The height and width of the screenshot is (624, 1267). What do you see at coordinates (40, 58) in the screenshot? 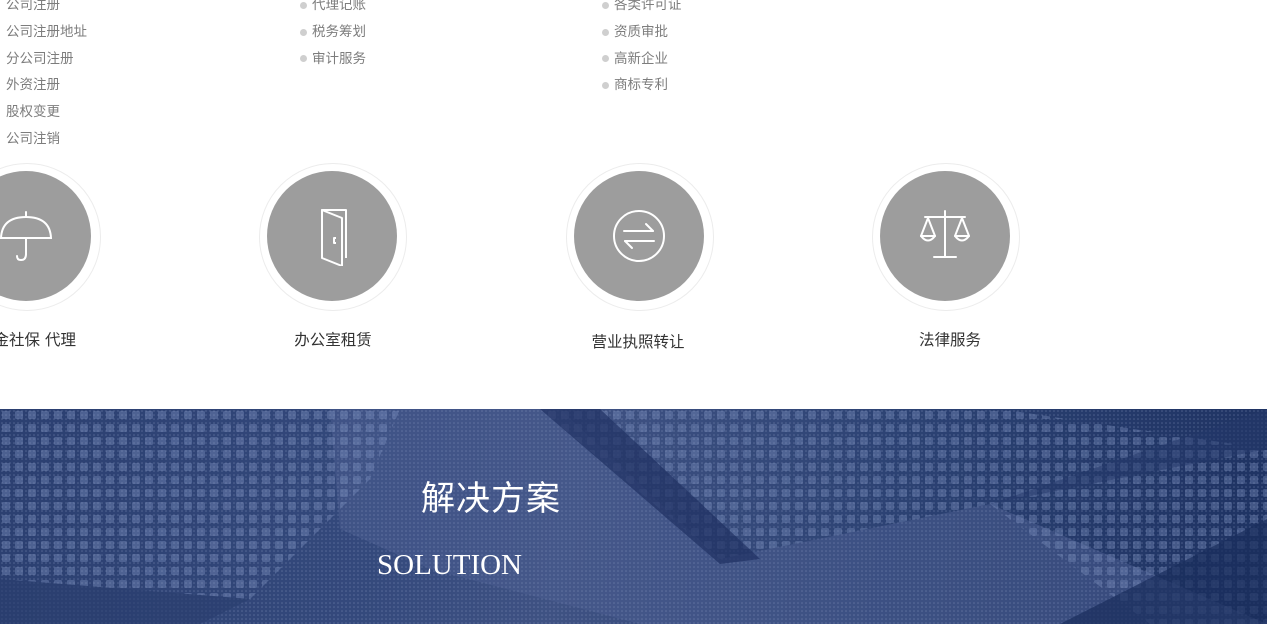
I see `menu-item-label: 分公司注册` at bounding box center [40, 58].